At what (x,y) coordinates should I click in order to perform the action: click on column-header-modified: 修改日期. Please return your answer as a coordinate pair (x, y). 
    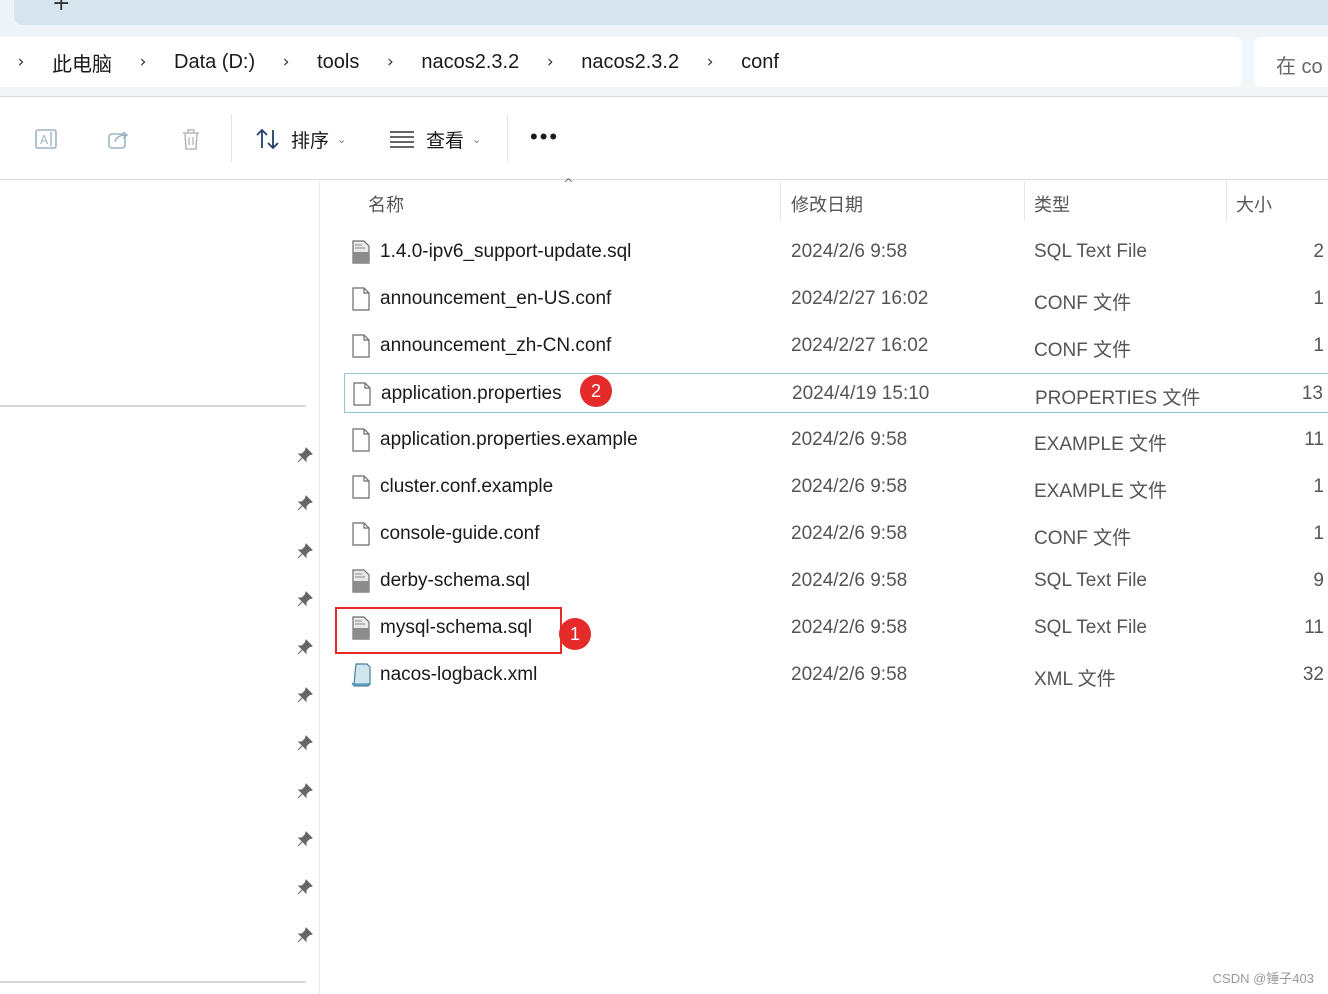
    Looking at the image, I should click on (827, 204).